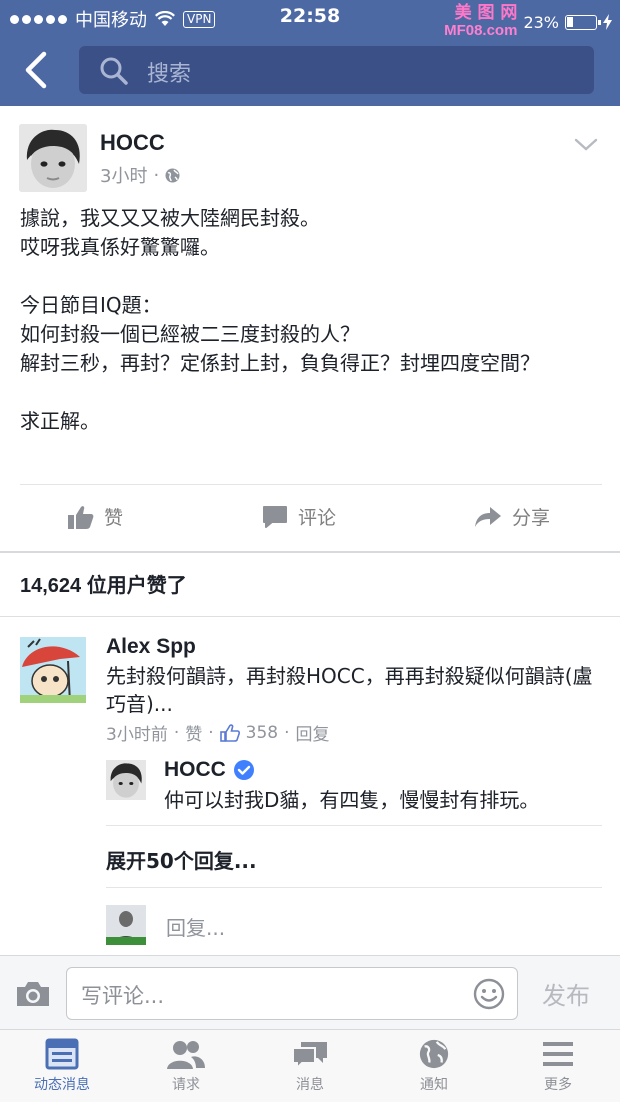 Image resolution: width=620 pixels, height=1102 pixels. I want to click on status-bar: 中国移动 VPN 22:58 美 图 网 MF08.com 23%, so click(310, 19).